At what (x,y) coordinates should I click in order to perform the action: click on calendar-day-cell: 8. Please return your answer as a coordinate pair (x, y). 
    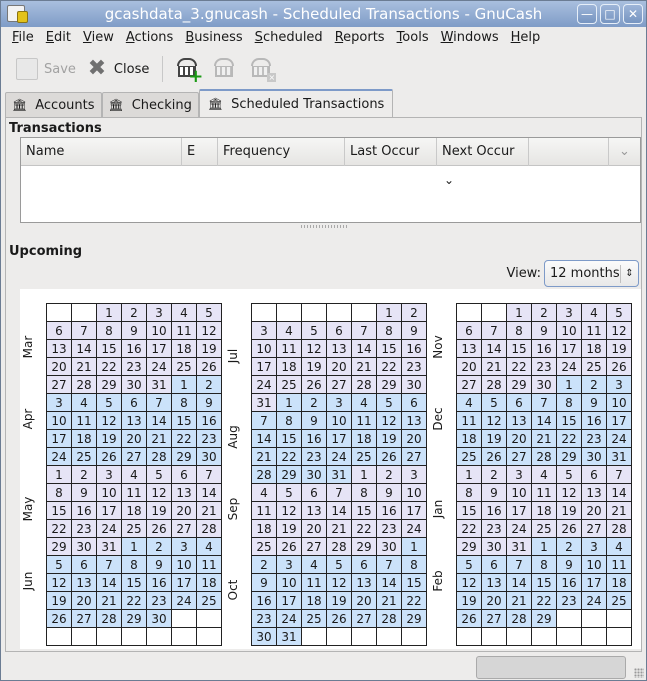
    Looking at the image, I should click on (544, 564).